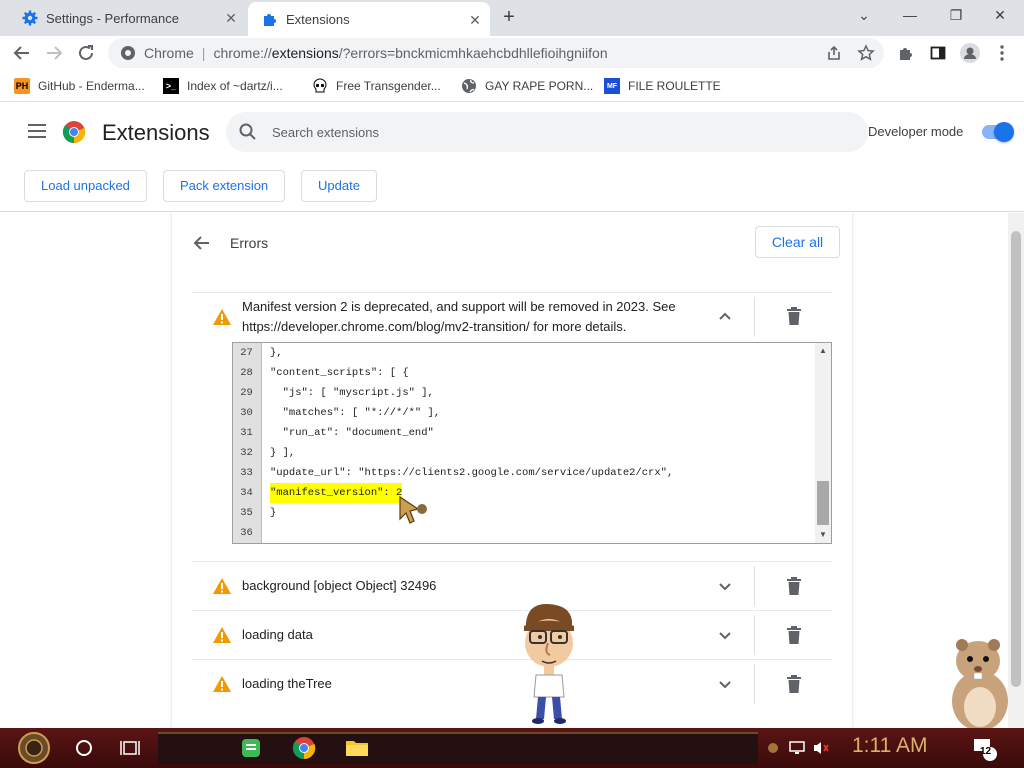  I want to click on chrome-icon, so click(128, 53).